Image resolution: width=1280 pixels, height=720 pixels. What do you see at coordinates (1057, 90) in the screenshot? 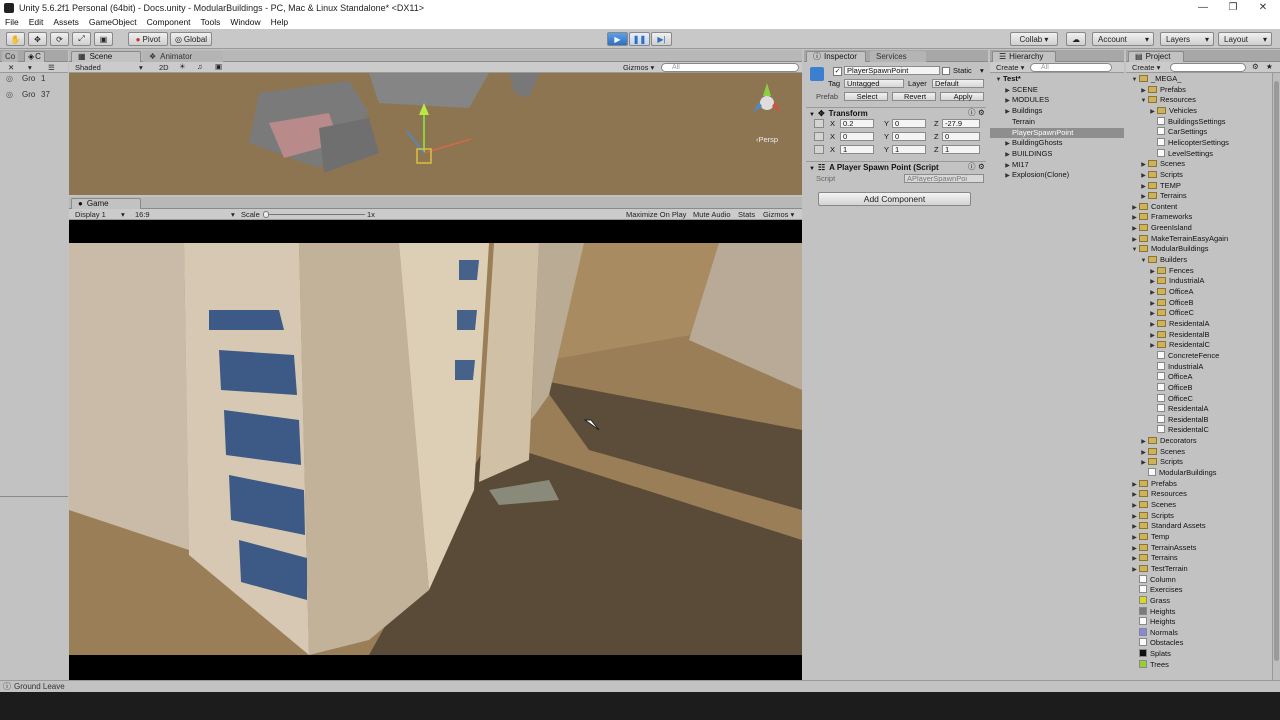
I see `hierarchy-item: ▶ SCENE` at bounding box center [1057, 90].